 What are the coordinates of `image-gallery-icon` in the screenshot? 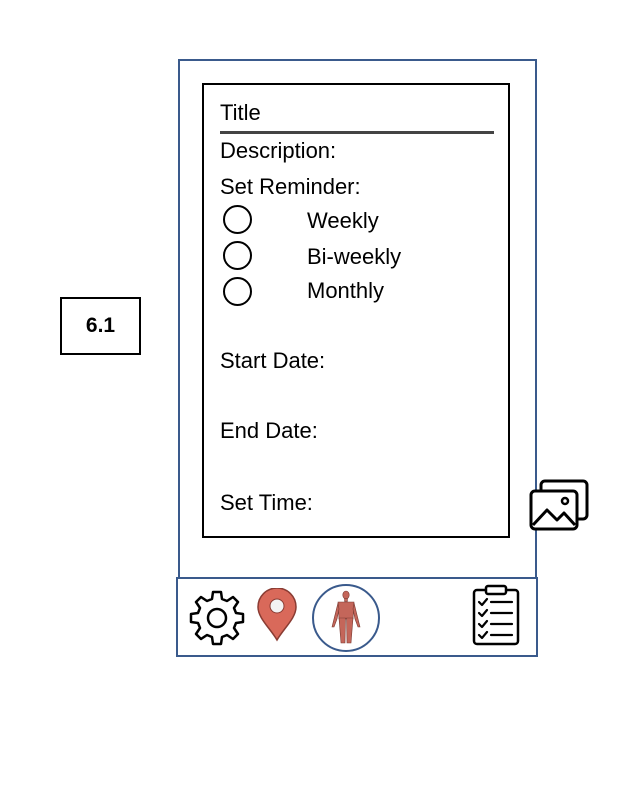 It's located at (559, 507).